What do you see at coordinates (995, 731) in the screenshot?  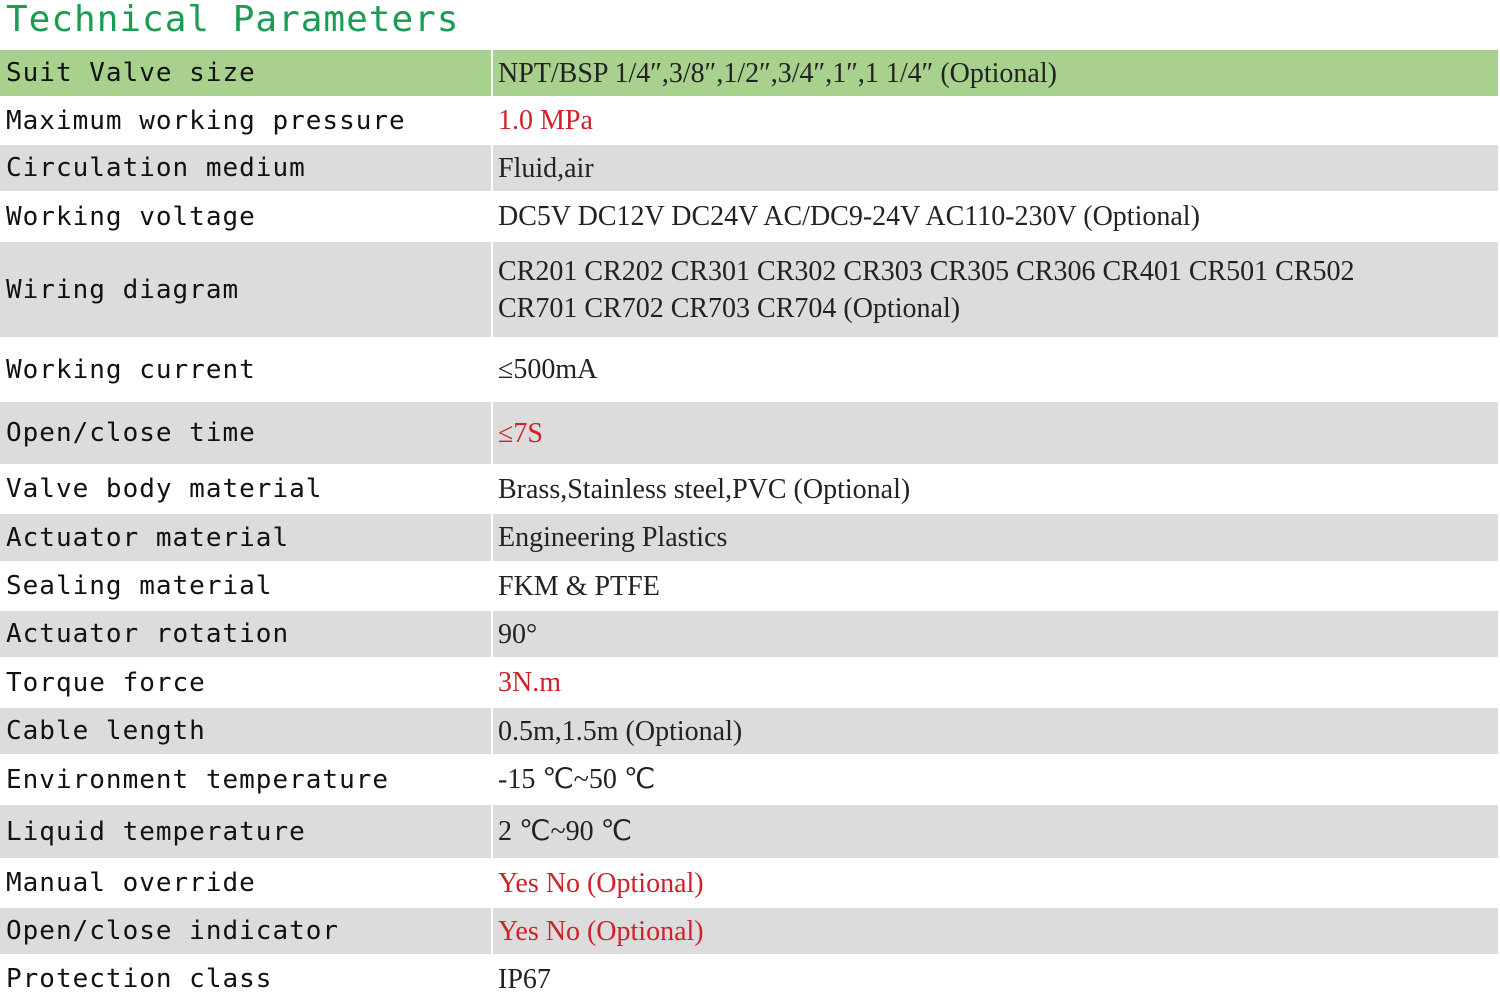 I see `param-value: 0.5m,1.5m (Optional)` at bounding box center [995, 731].